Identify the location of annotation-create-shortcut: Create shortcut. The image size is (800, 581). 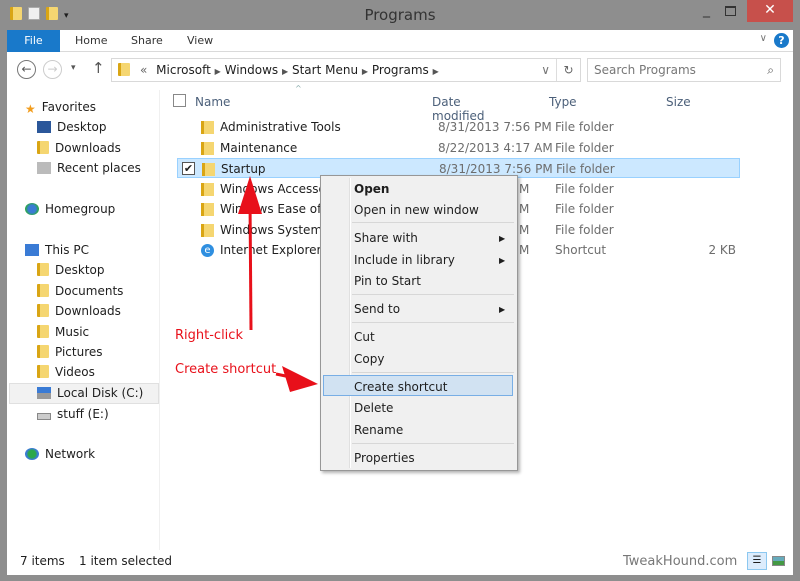
(226, 369).